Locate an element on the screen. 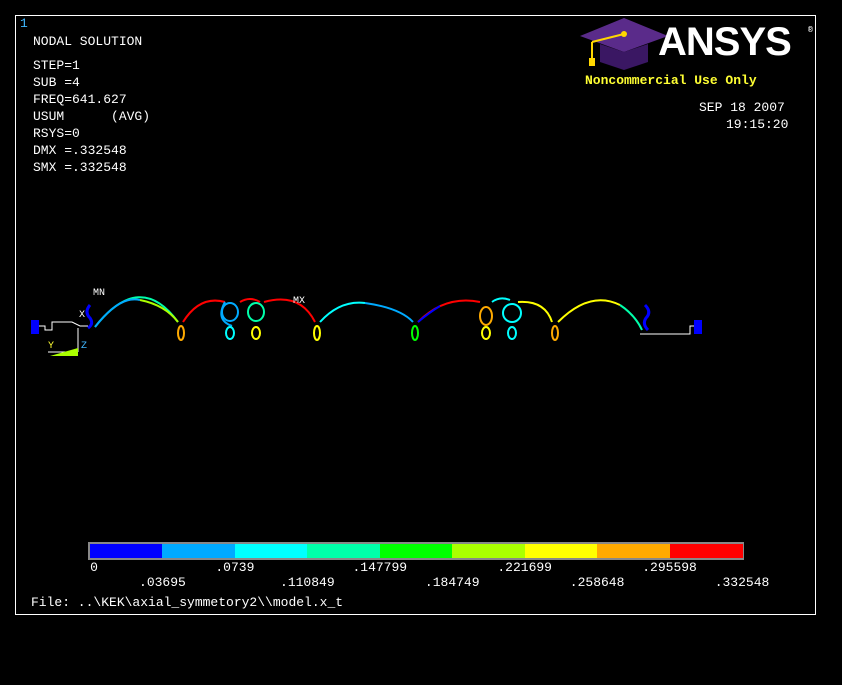 The width and height of the screenshot is (842, 685). legend-value-label: .147799 is located at coordinates (380, 567).